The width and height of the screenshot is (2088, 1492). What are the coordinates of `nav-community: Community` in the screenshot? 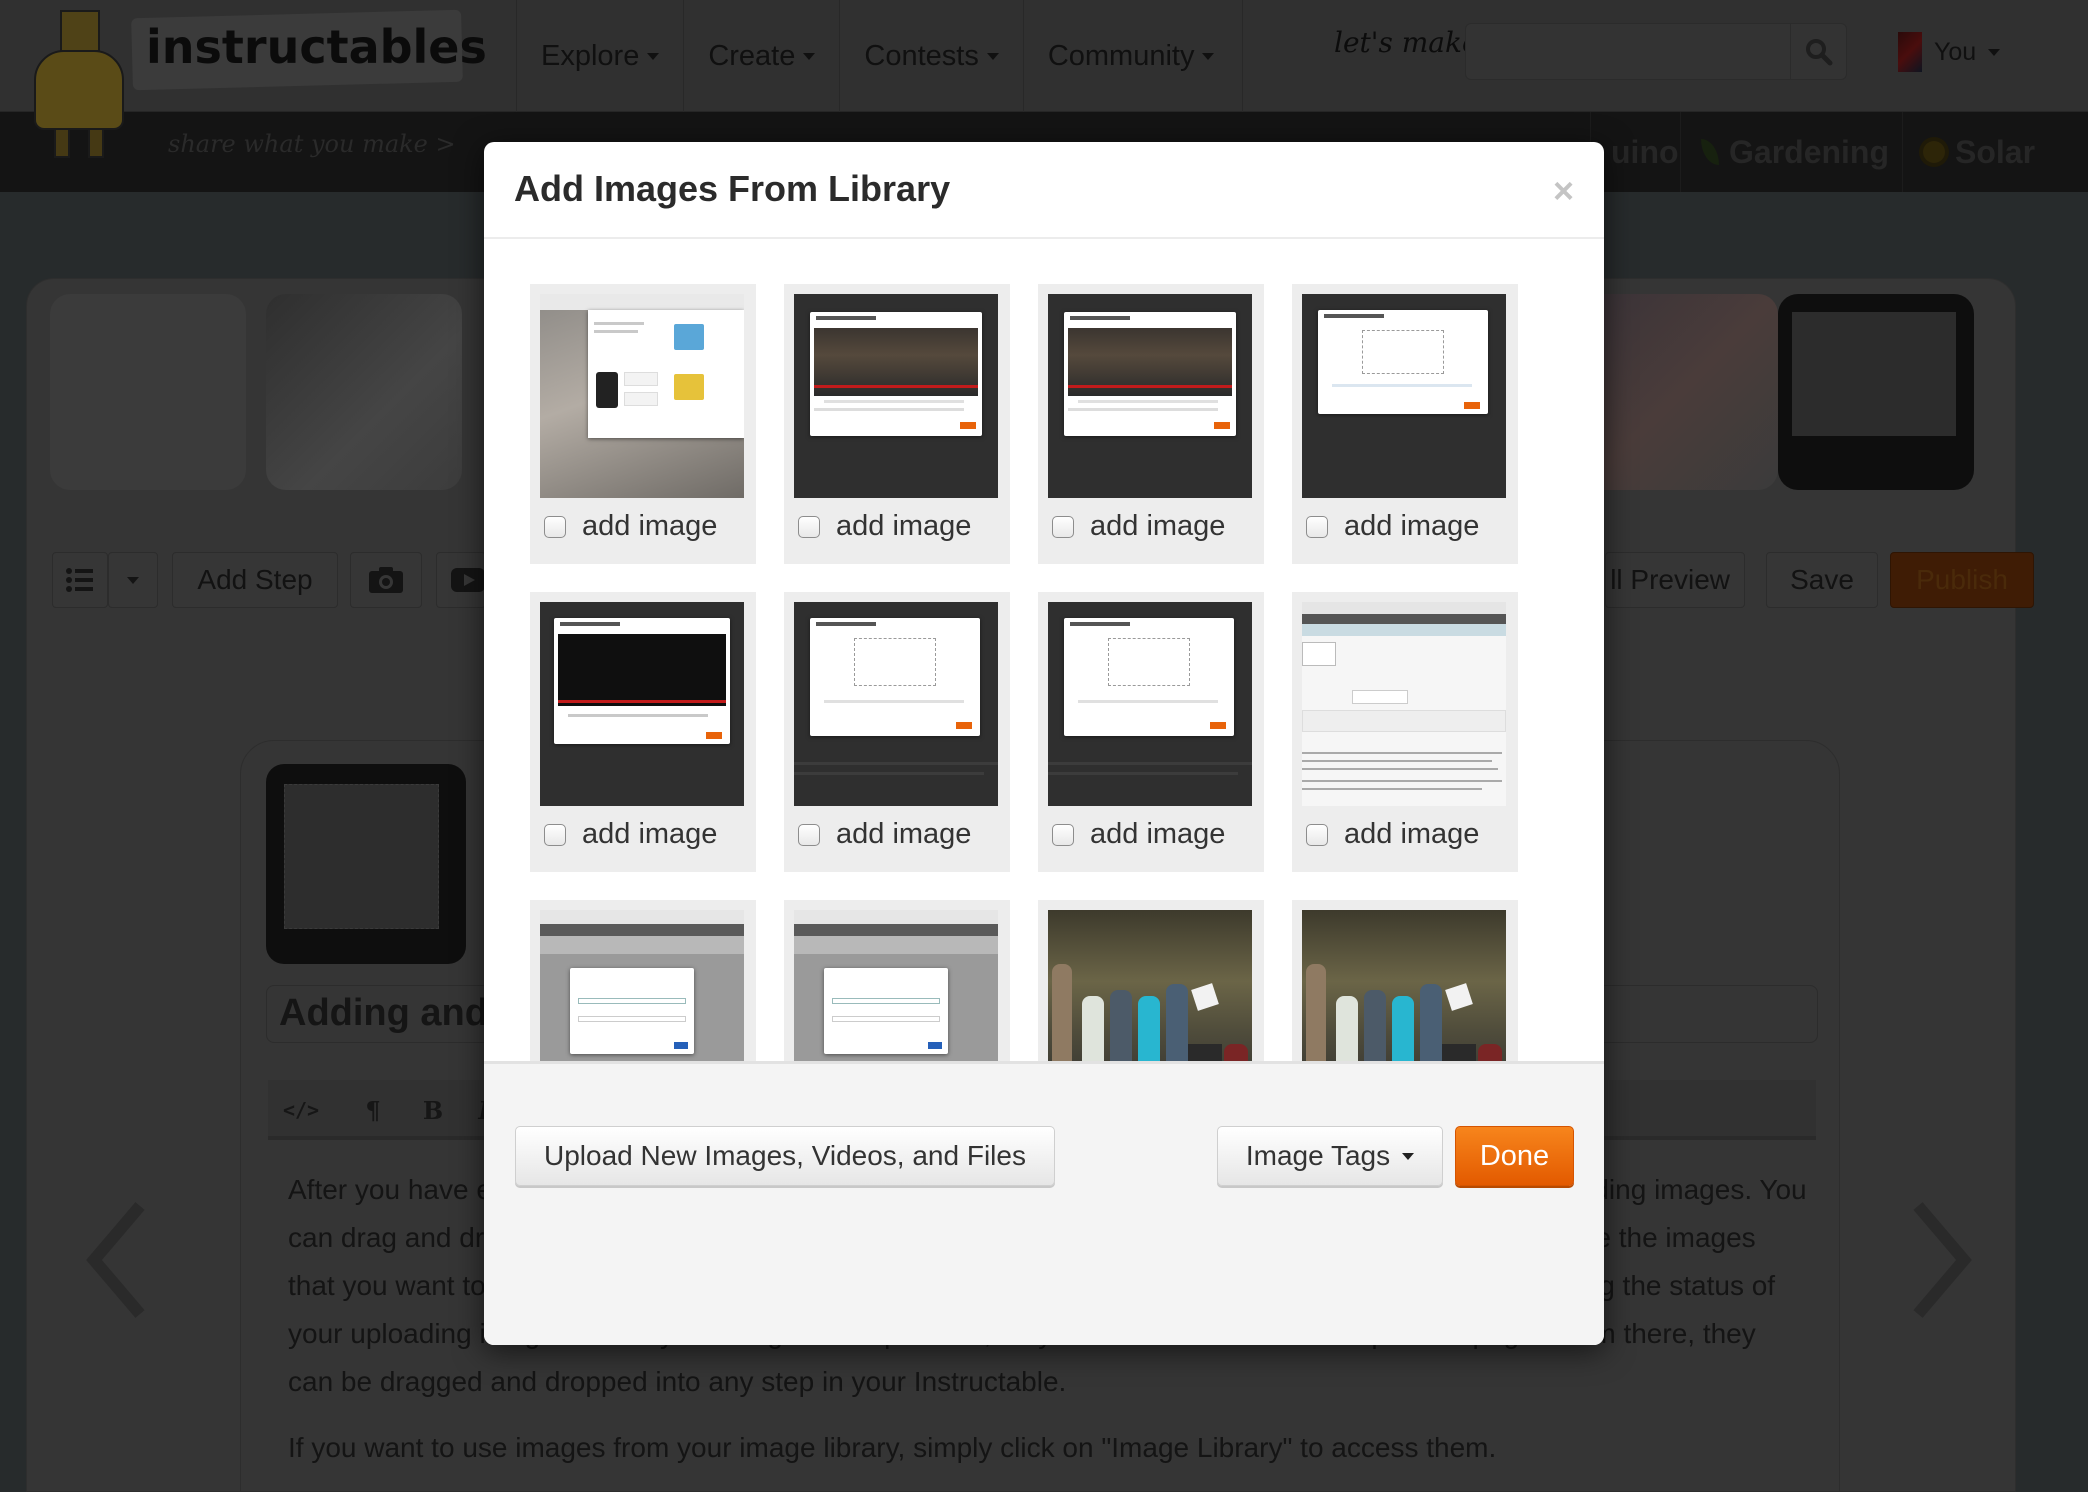 It's located at (1133, 56).